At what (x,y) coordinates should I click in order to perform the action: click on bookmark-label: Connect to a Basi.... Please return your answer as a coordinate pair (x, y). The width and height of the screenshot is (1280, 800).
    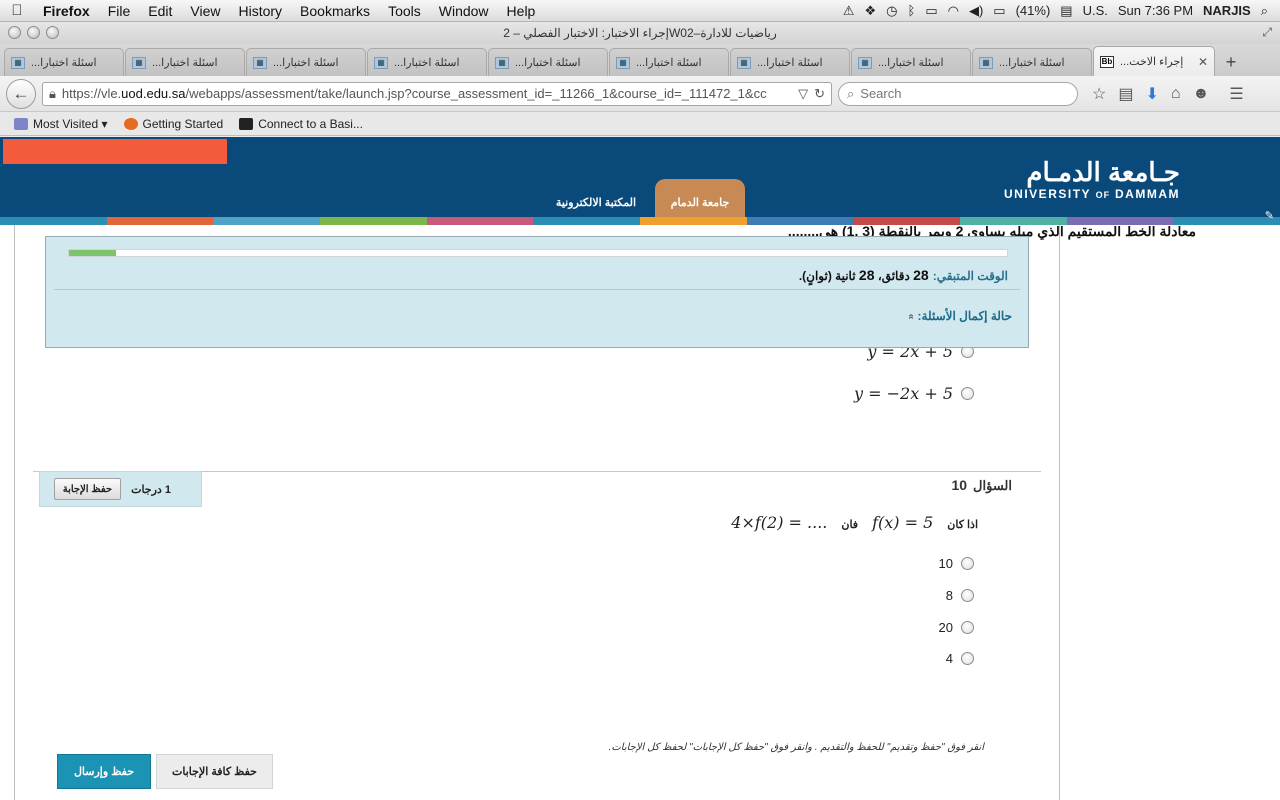
    Looking at the image, I should click on (310, 123).